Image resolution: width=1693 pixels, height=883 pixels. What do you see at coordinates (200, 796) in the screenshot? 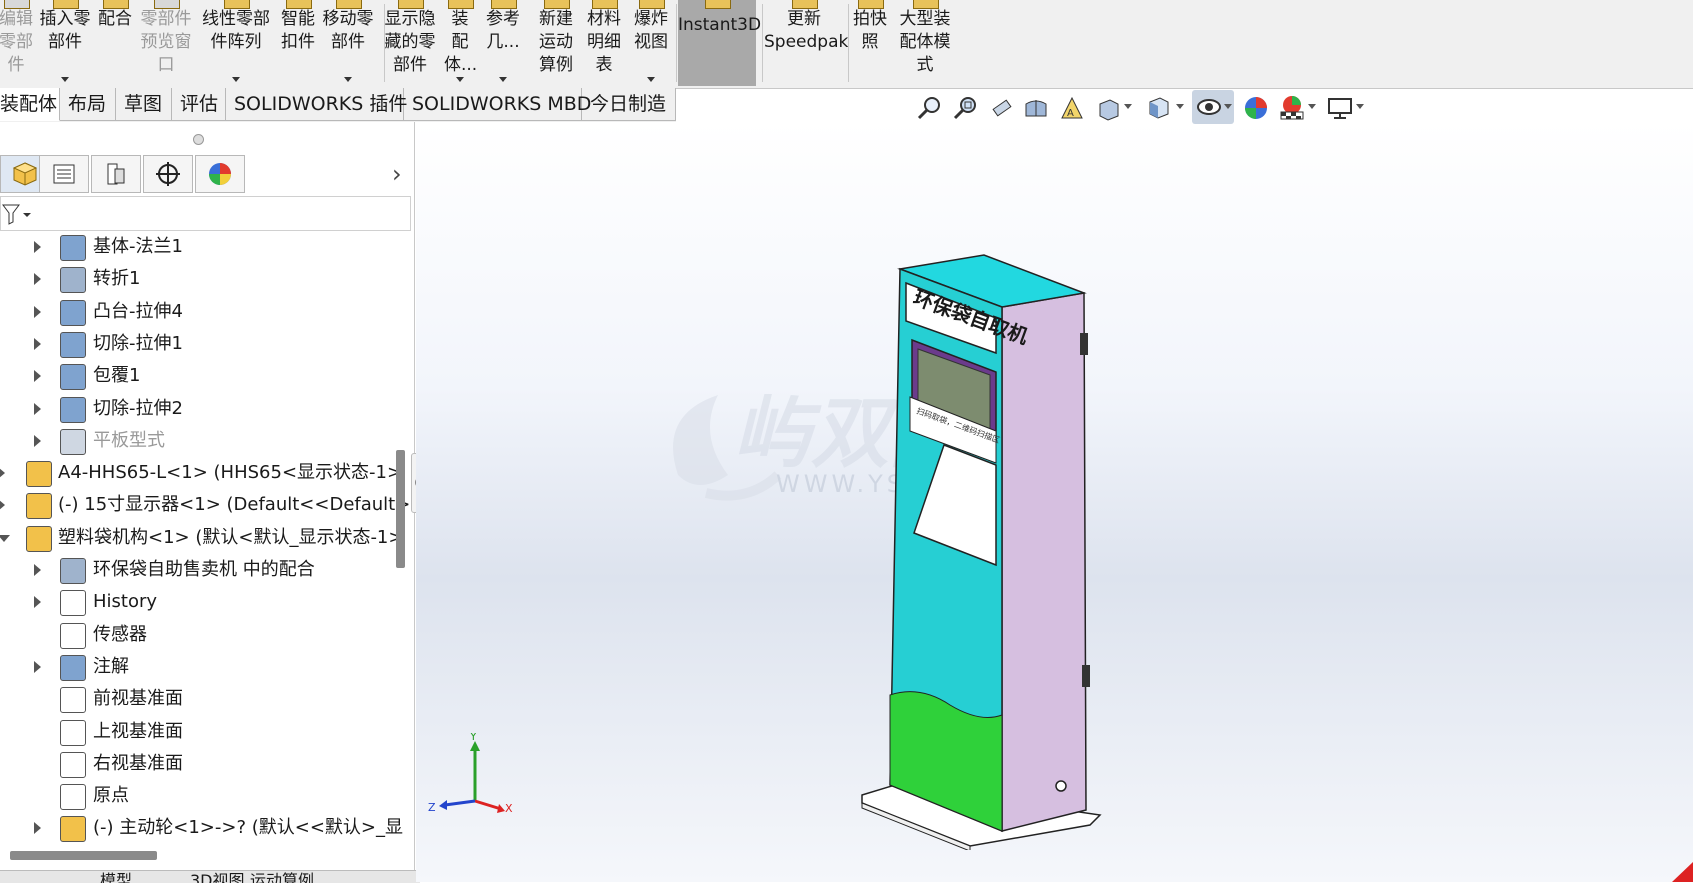
I see `tree-item: 原点` at bounding box center [200, 796].